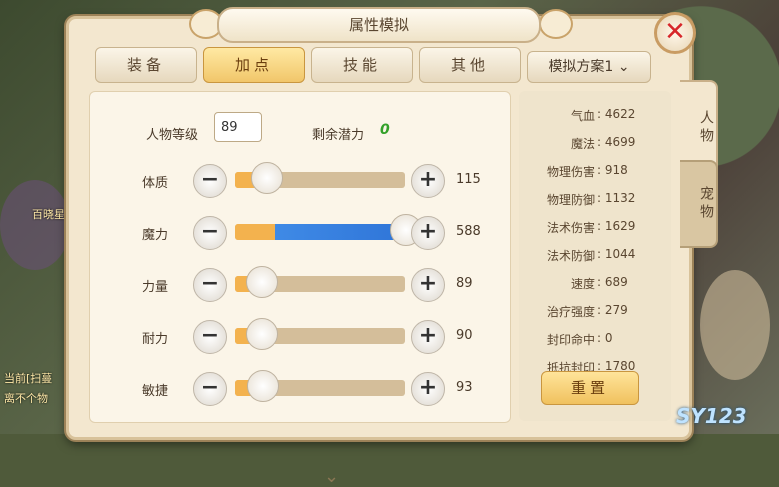 Image resolution: width=779 pixels, height=487 pixels. I want to click on stat-label: 治疗强度, so click(570, 312).